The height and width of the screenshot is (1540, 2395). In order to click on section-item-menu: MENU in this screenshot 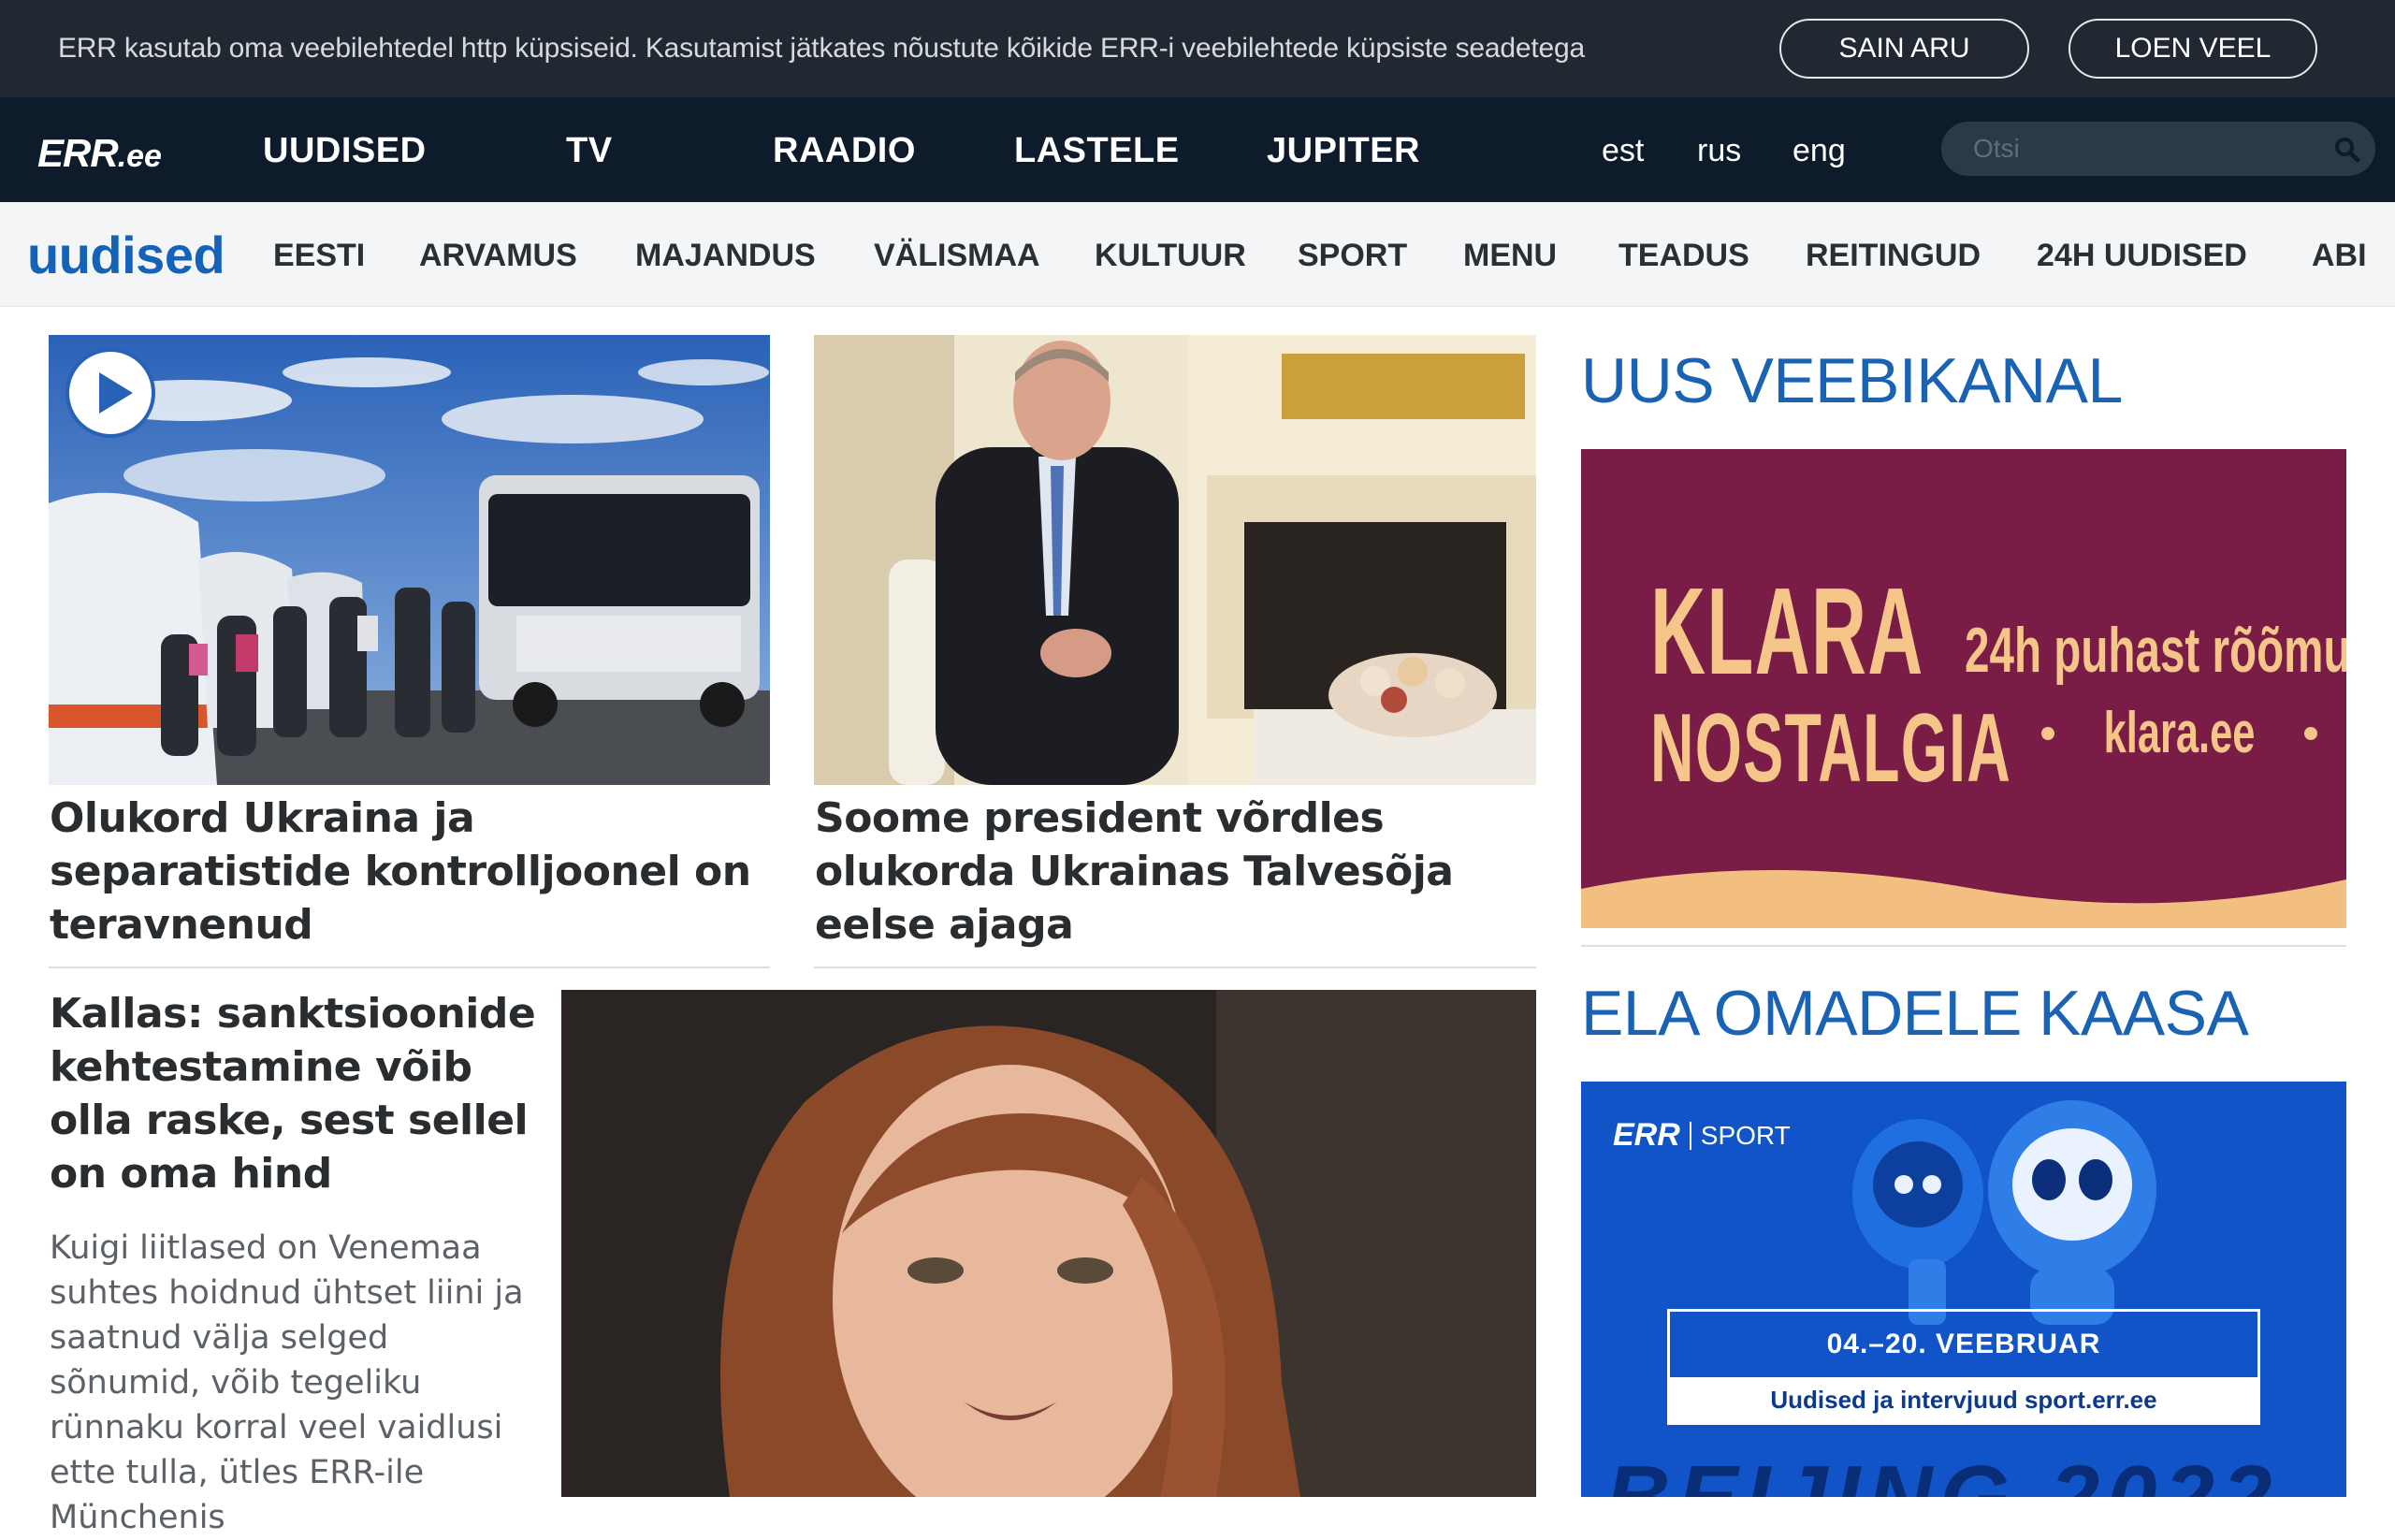, I will do `click(1510, 256)`.